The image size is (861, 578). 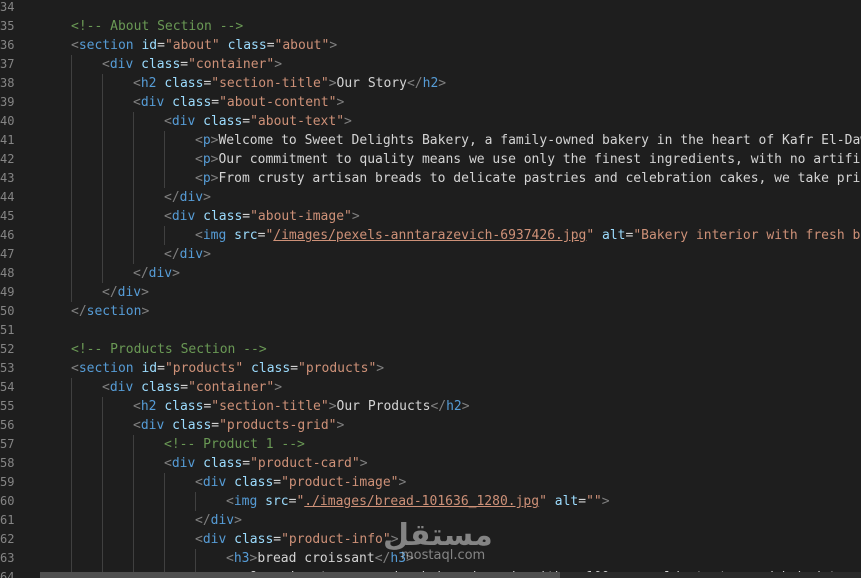 I want to click on code-token: src, so click(x=246, y=235).